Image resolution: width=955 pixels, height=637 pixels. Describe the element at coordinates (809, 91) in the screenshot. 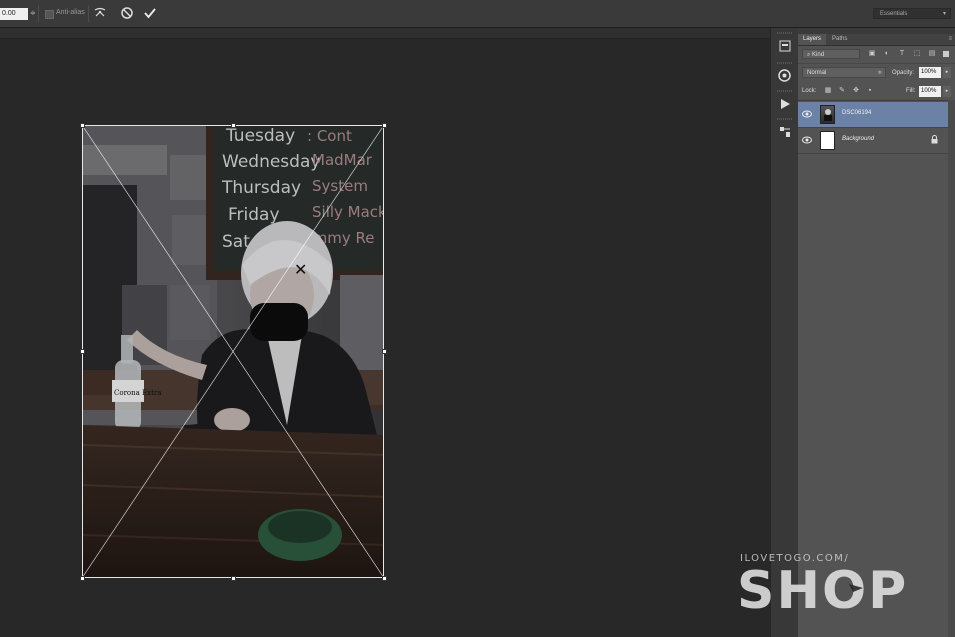

I see `lock-label: Lock:` at that location.